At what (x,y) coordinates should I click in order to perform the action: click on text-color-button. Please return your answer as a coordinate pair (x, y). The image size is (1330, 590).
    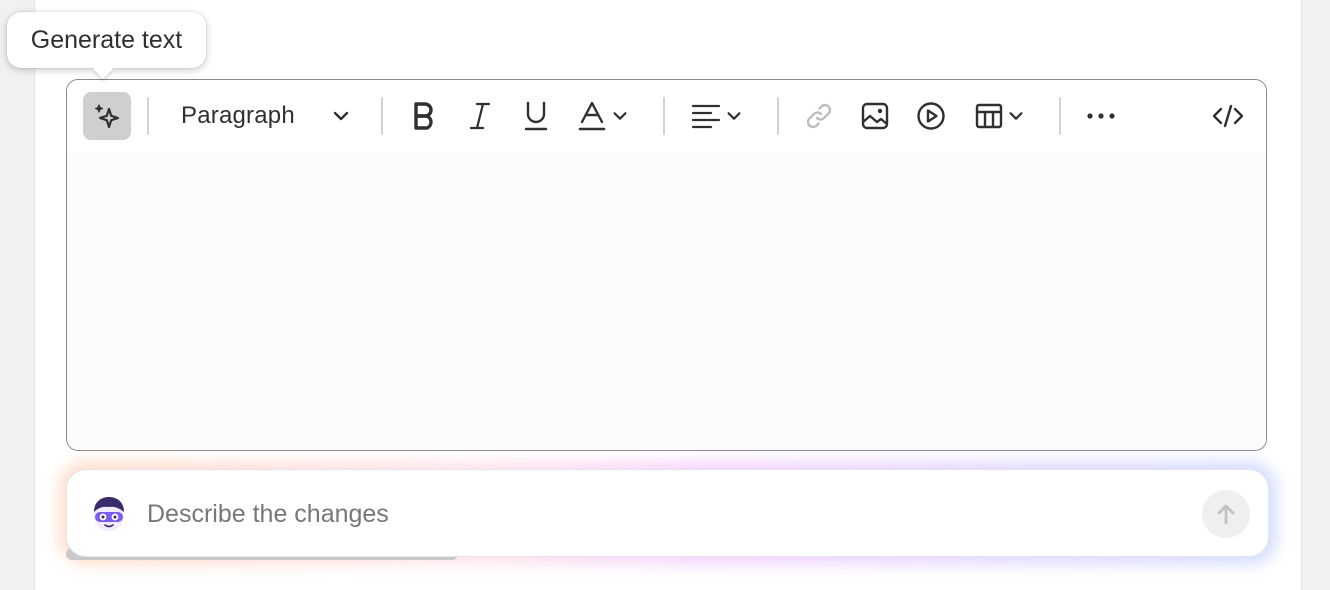
    Looking at the image, I should click on (603, 116).